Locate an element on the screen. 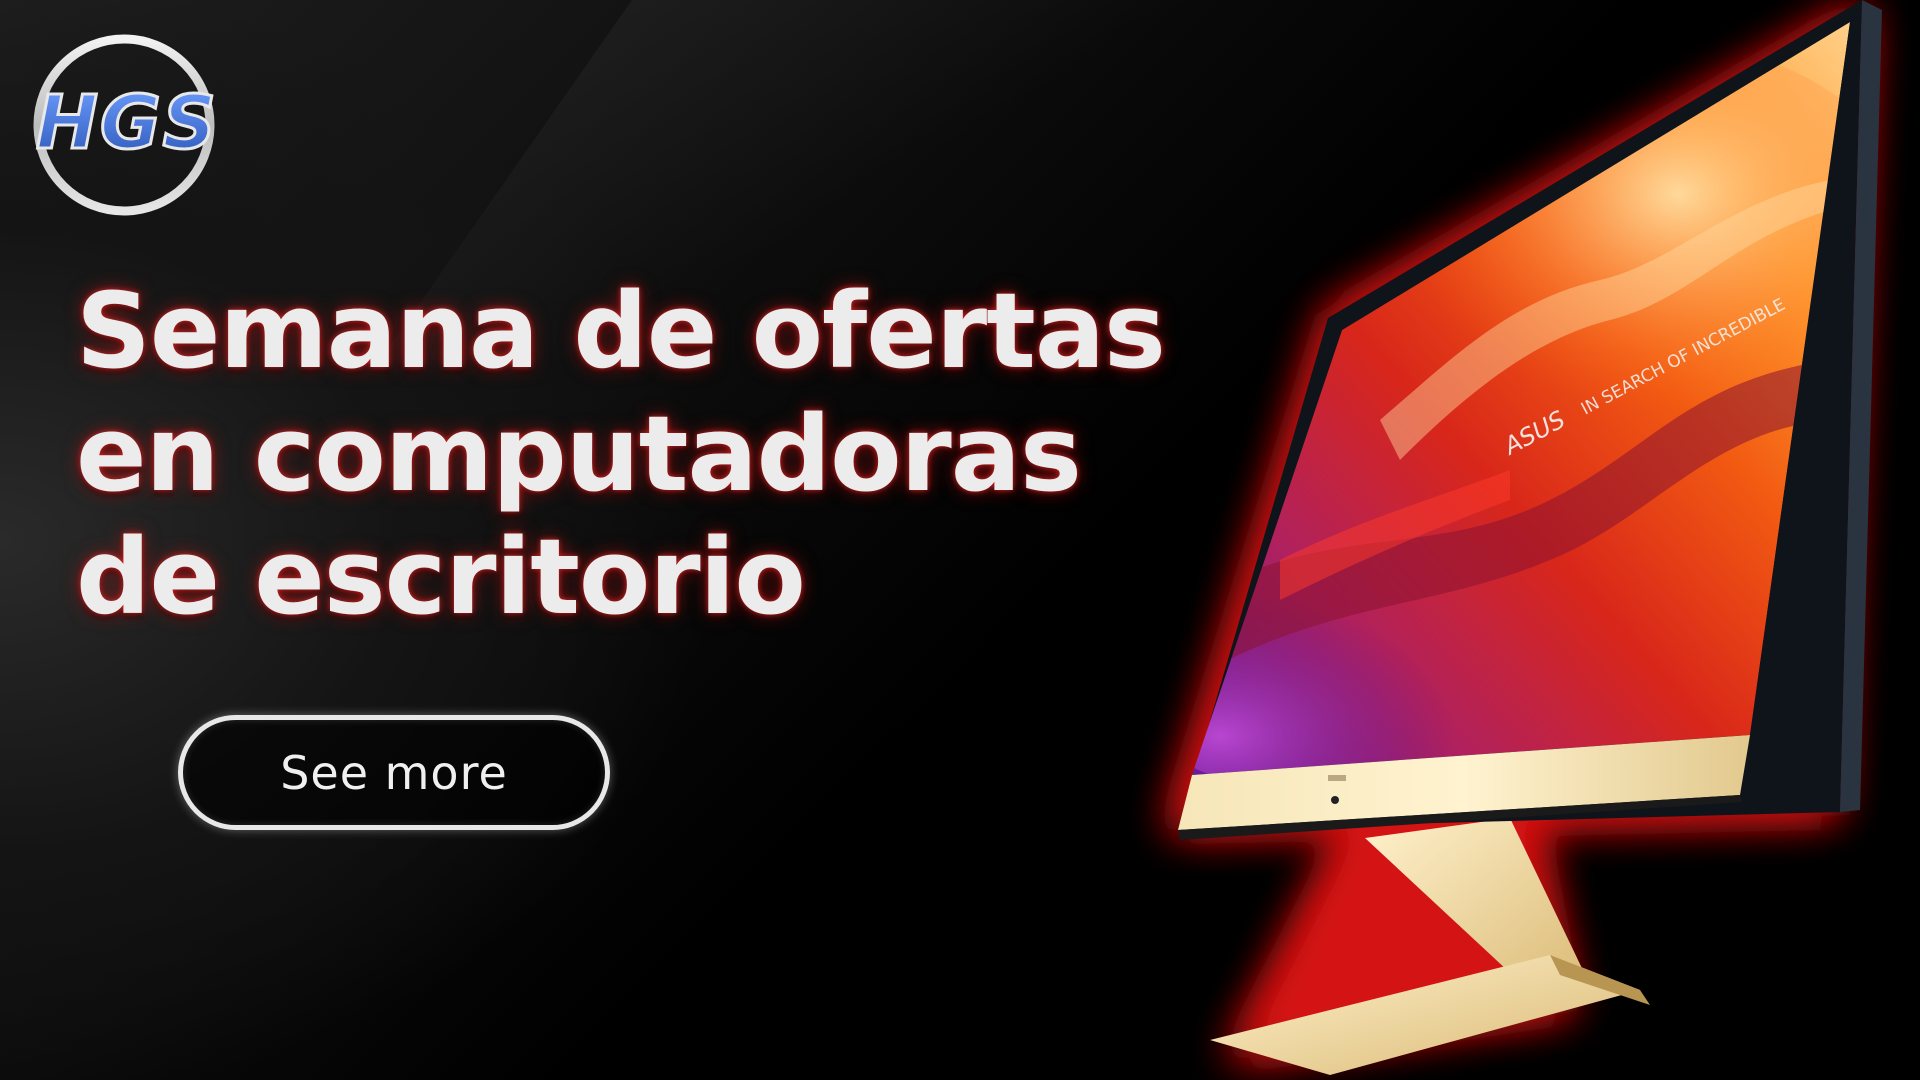 Image resolution: width=1920 pixels, height=1080 pixels. see-more-button: See more is located at coordinates (394, 772).